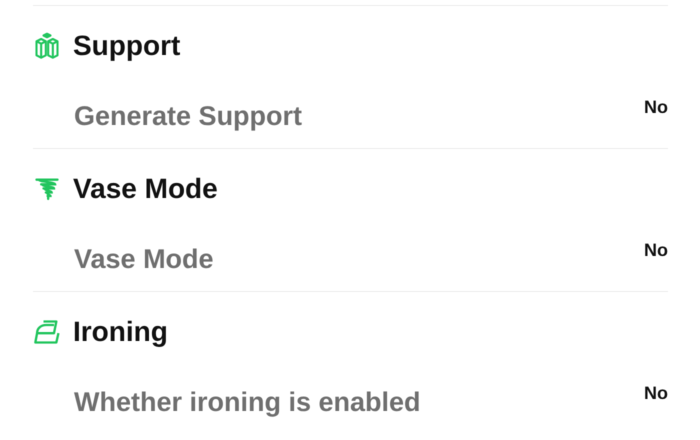  I want to click on setting-label: Vase Mode, so click(144, 259).